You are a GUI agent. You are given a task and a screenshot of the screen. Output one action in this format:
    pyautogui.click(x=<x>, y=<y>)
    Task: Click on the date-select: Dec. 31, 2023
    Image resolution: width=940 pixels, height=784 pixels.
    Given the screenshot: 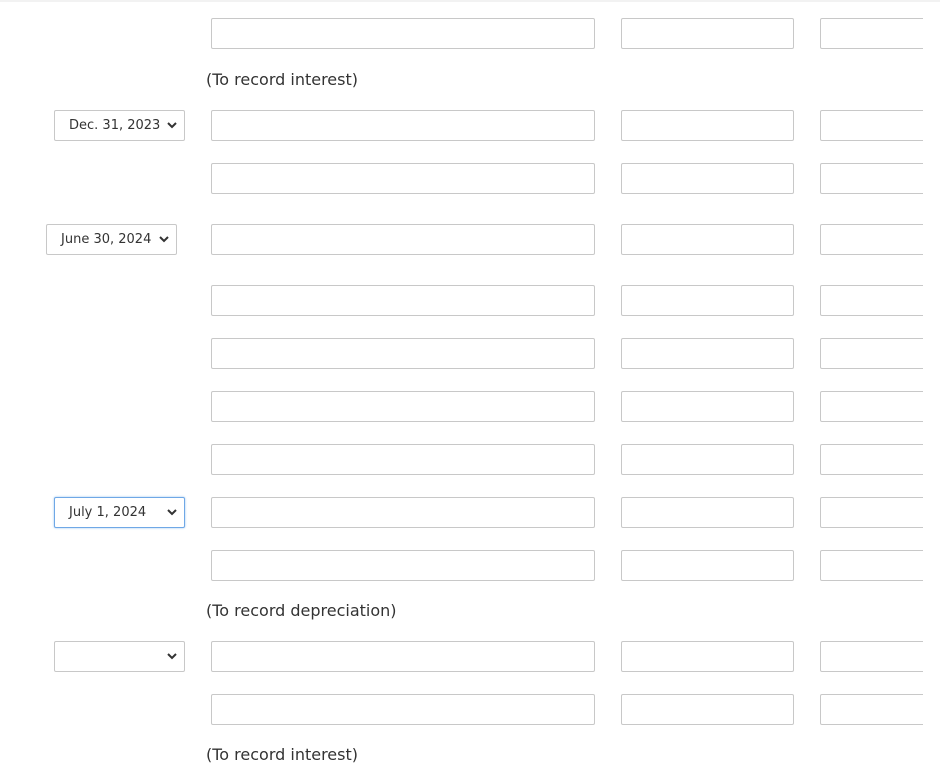 What is the action you would take?
    pyautogui.click(x=119, y=125)
    